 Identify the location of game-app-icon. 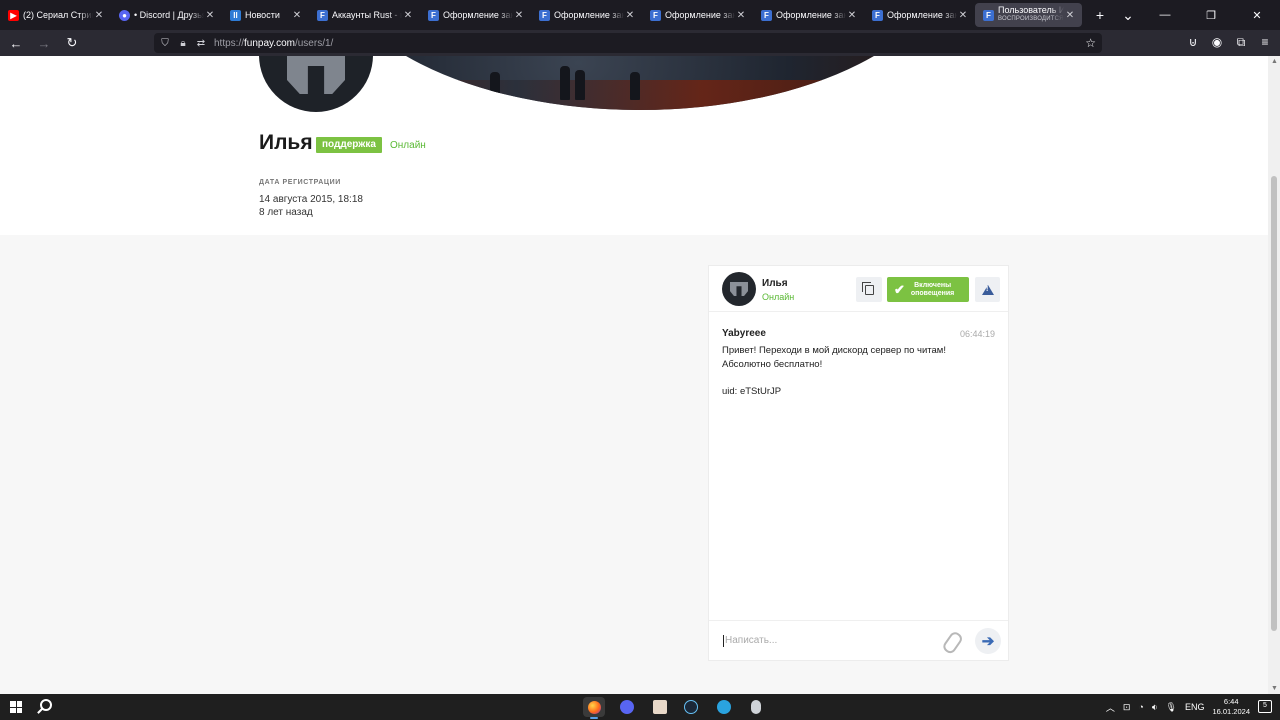
(660, 707).